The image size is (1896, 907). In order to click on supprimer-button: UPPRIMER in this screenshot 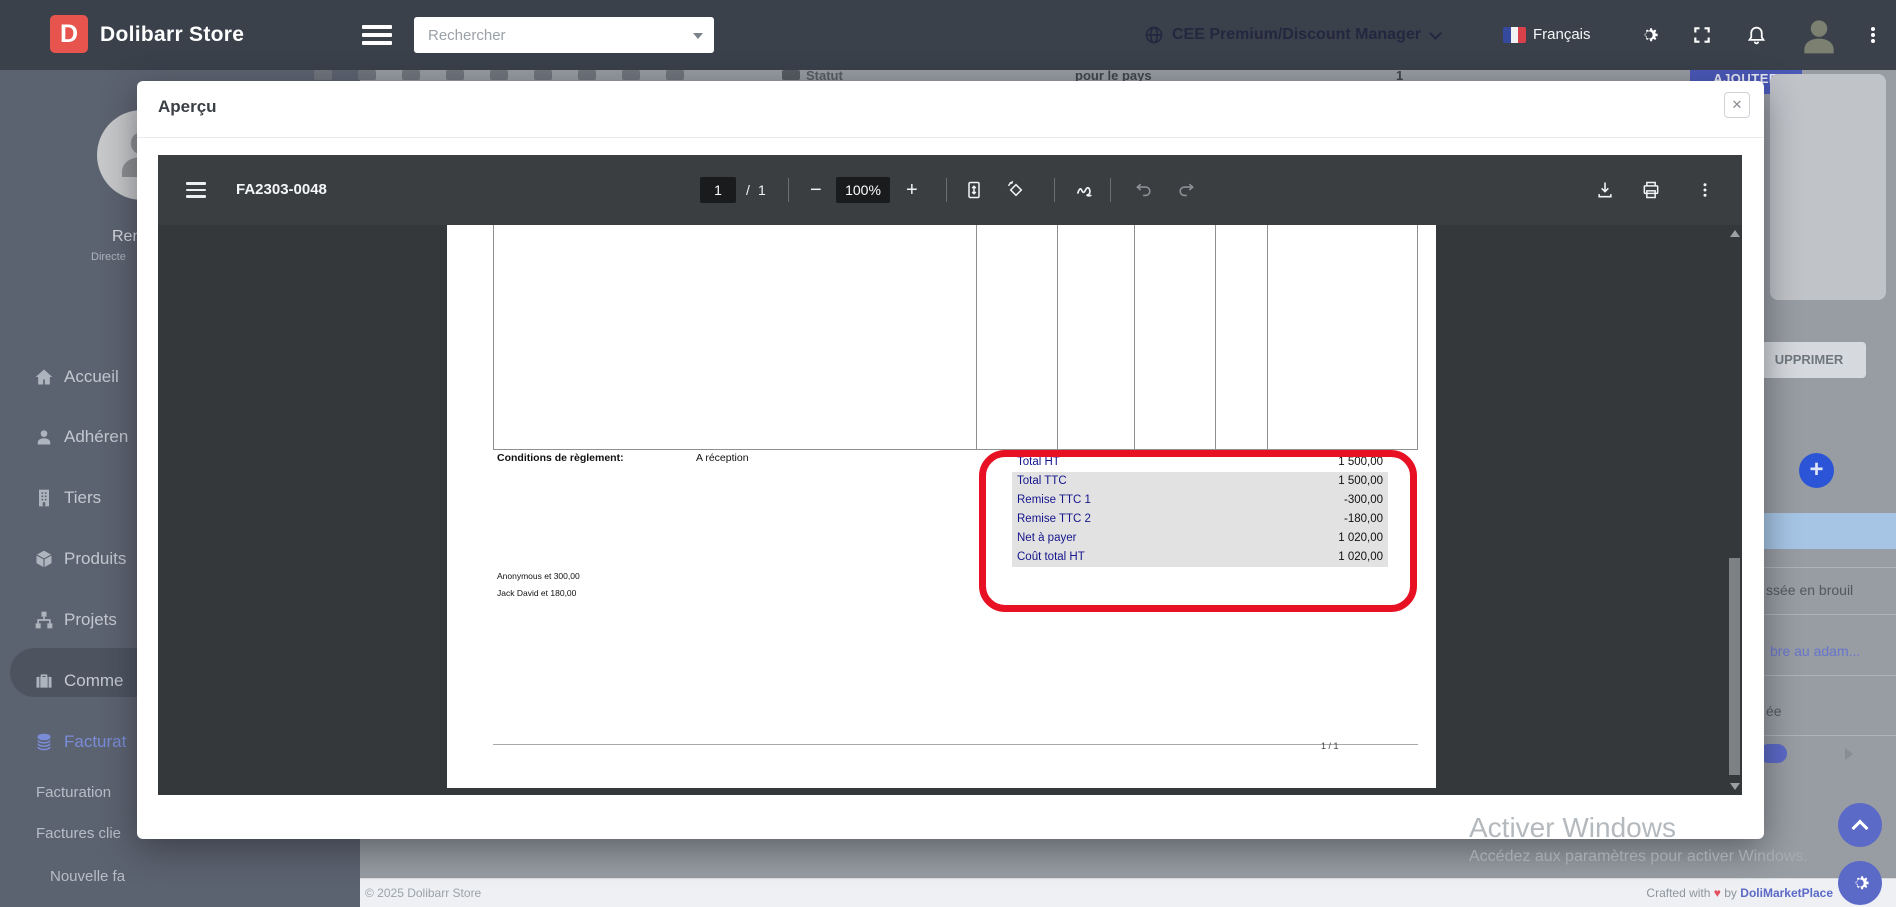, I will do `click(1809, 360)`.